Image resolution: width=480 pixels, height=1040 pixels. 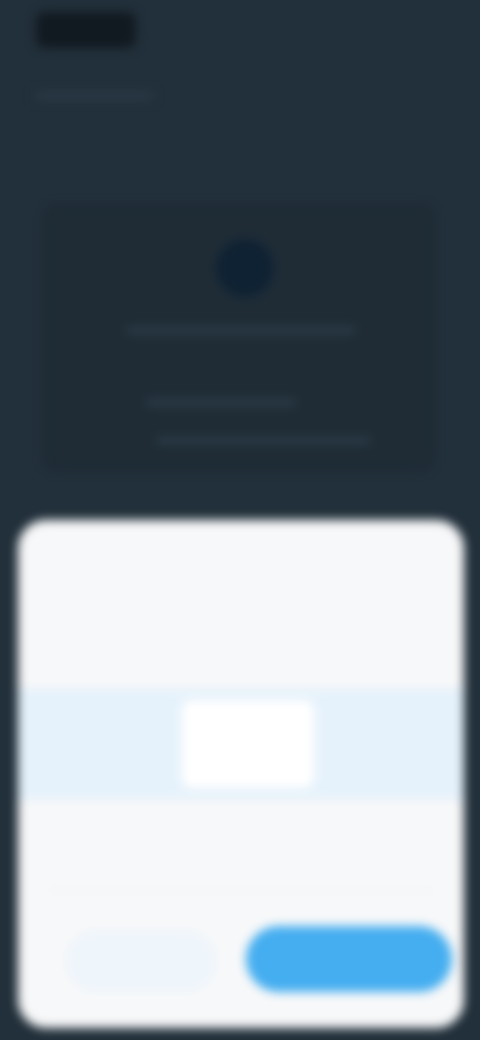 I want to click on plan-options-row, so click(x=241, y=744).